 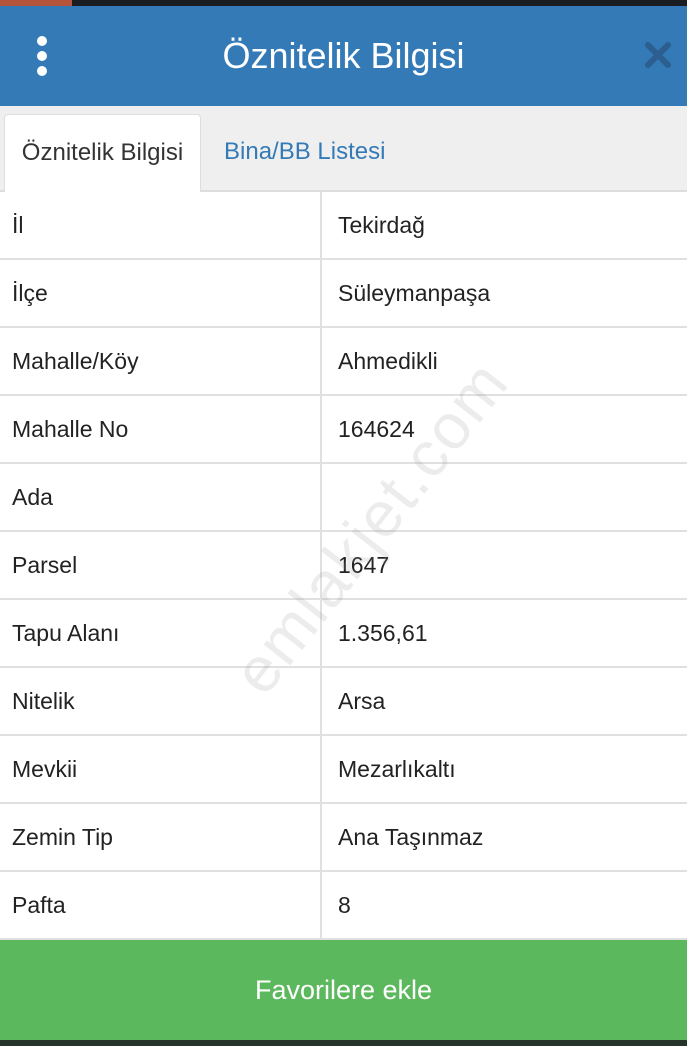 What do you see at coordinates (39, 905) in the screenshot?
I see `row-label: Pafta` at bounding box center [39, 905].